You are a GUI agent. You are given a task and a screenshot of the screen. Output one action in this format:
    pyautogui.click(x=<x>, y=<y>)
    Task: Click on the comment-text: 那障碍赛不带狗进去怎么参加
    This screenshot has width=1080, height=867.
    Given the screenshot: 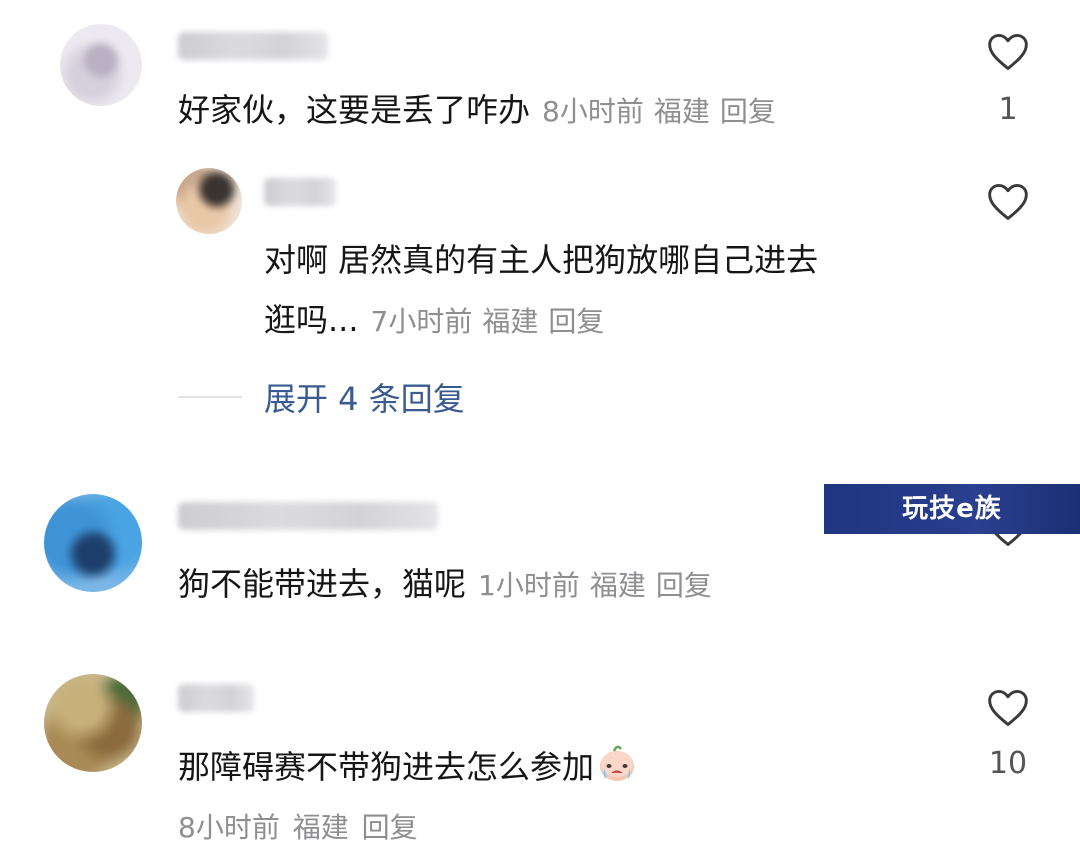 What is the action you would take?
    pyautogui.click(x=386, y=767)
    